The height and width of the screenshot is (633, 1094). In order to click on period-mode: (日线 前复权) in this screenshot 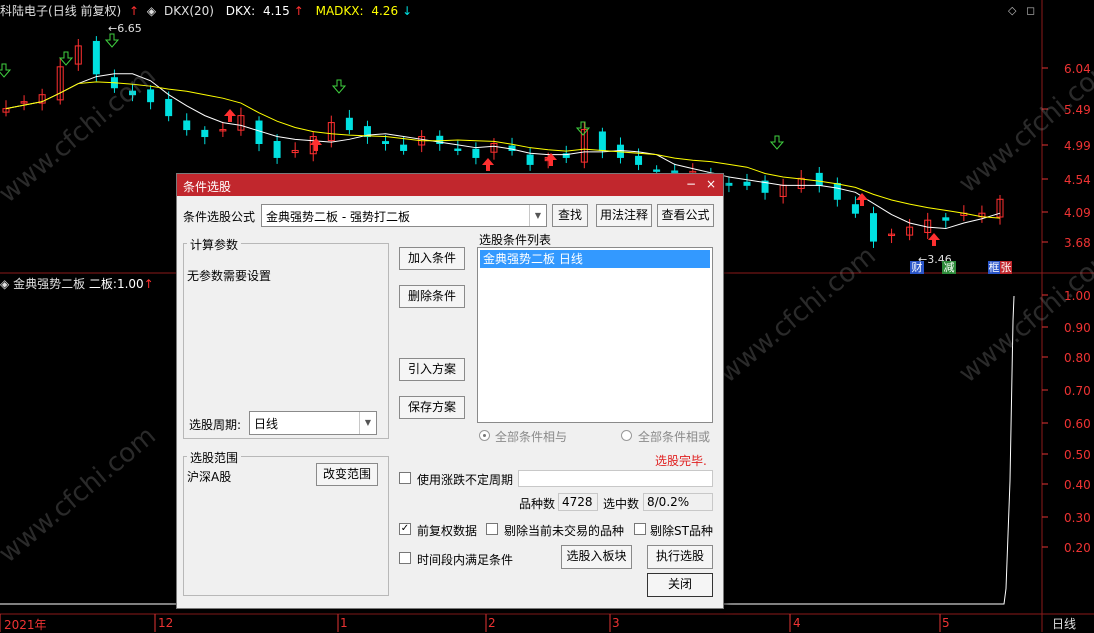, I will do `click(85, 11)`.